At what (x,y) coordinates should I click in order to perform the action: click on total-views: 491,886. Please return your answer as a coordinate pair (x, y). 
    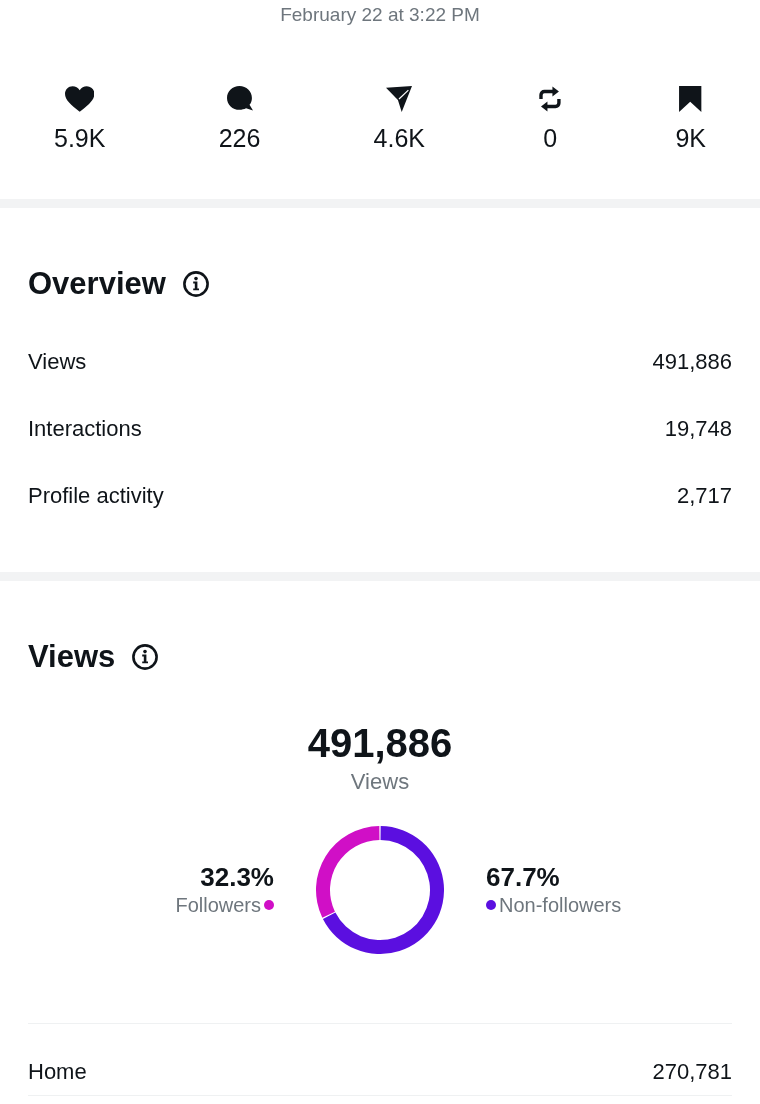
    Looking at the image, I should click on (380, 743).